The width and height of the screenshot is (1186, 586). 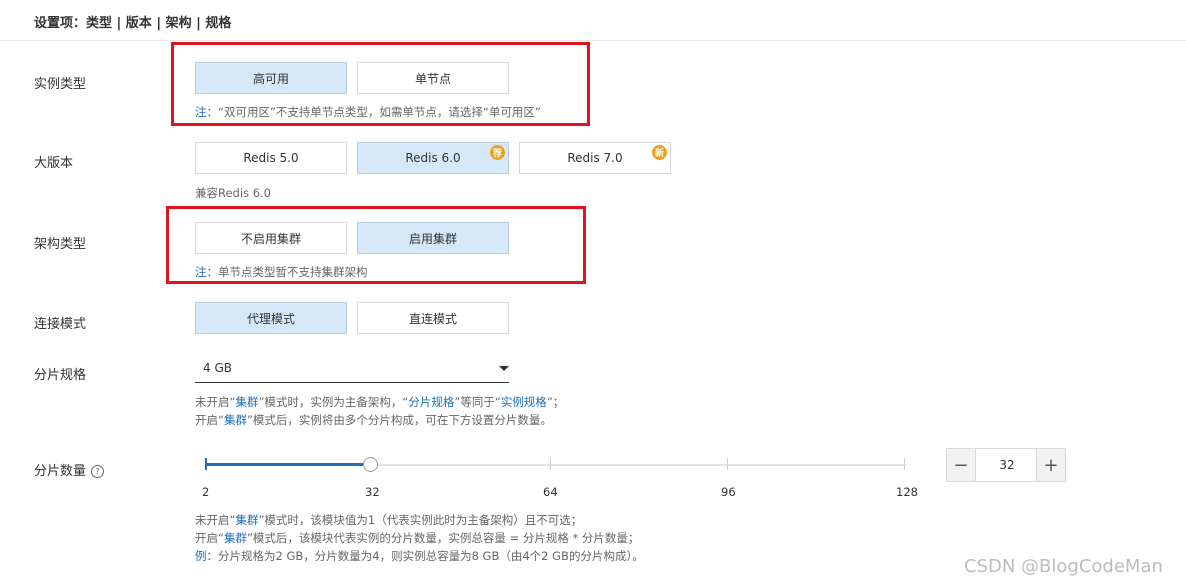 I want to click on instance-type-label: 实例类型, so click(x=60, y=84).